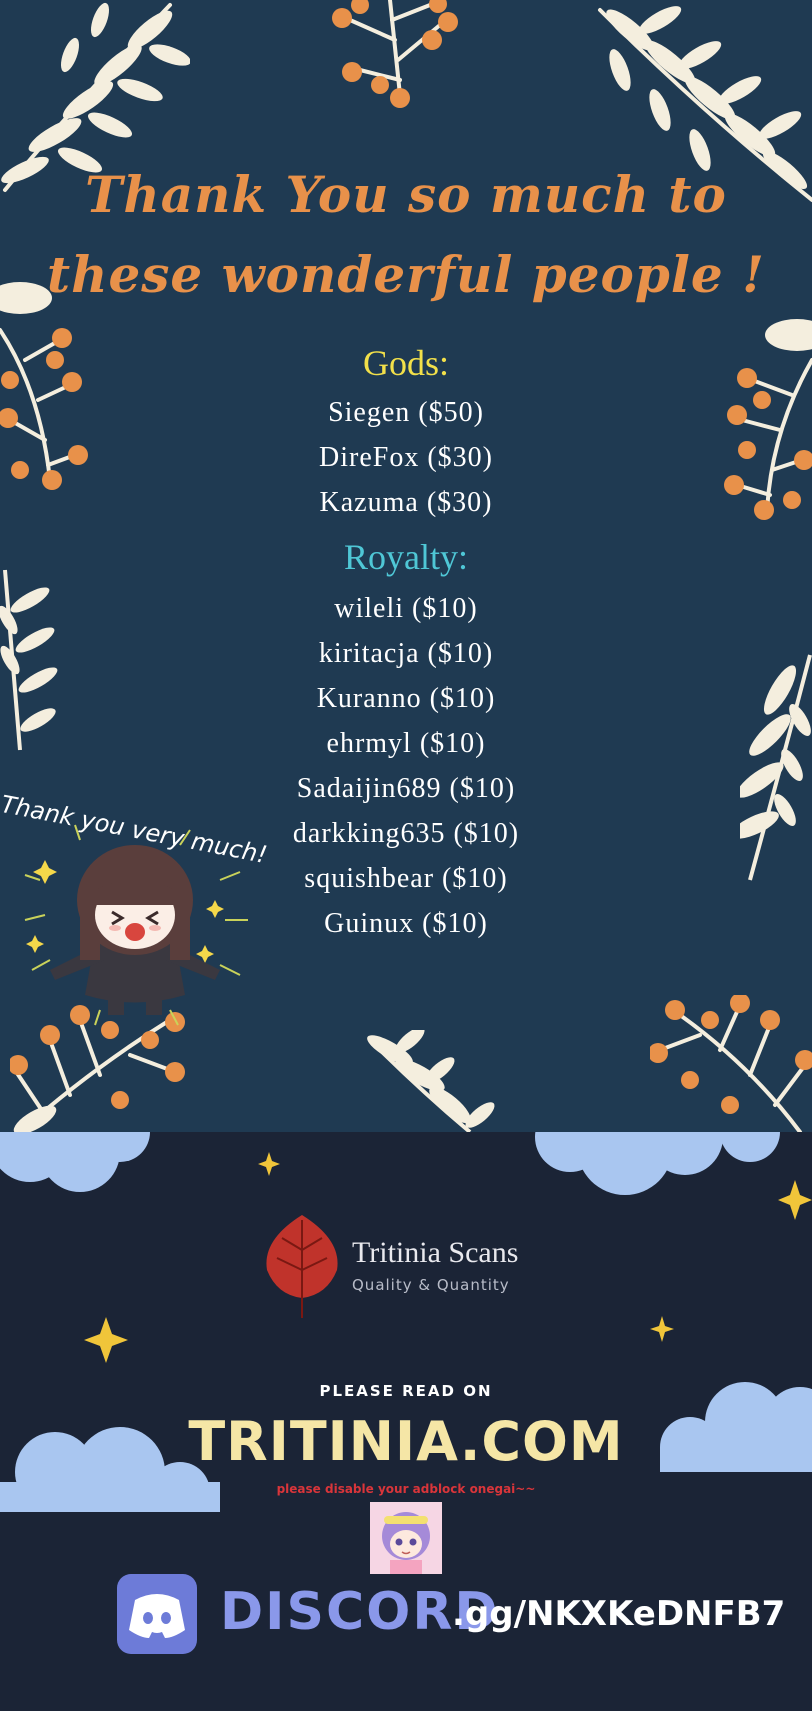 The width and height of the screenshot is (812, 1711). What do you see at coordinates (406, 608) in the screenshot?
I see `supporter-name: wileli ($10)` at bounding box center [406, 608].